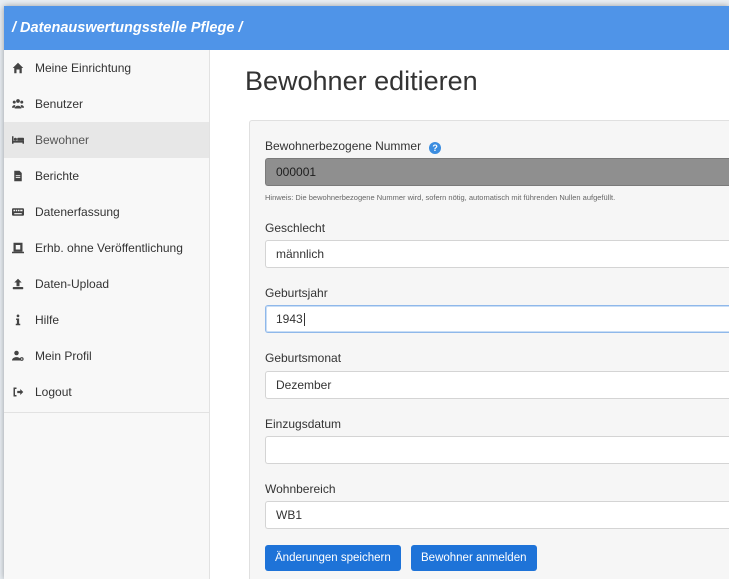  Describe the element at coordinates (366, 28) in the screenshot. I see `top-header: / Datenauswertungsstelle Pflege /` at that location.